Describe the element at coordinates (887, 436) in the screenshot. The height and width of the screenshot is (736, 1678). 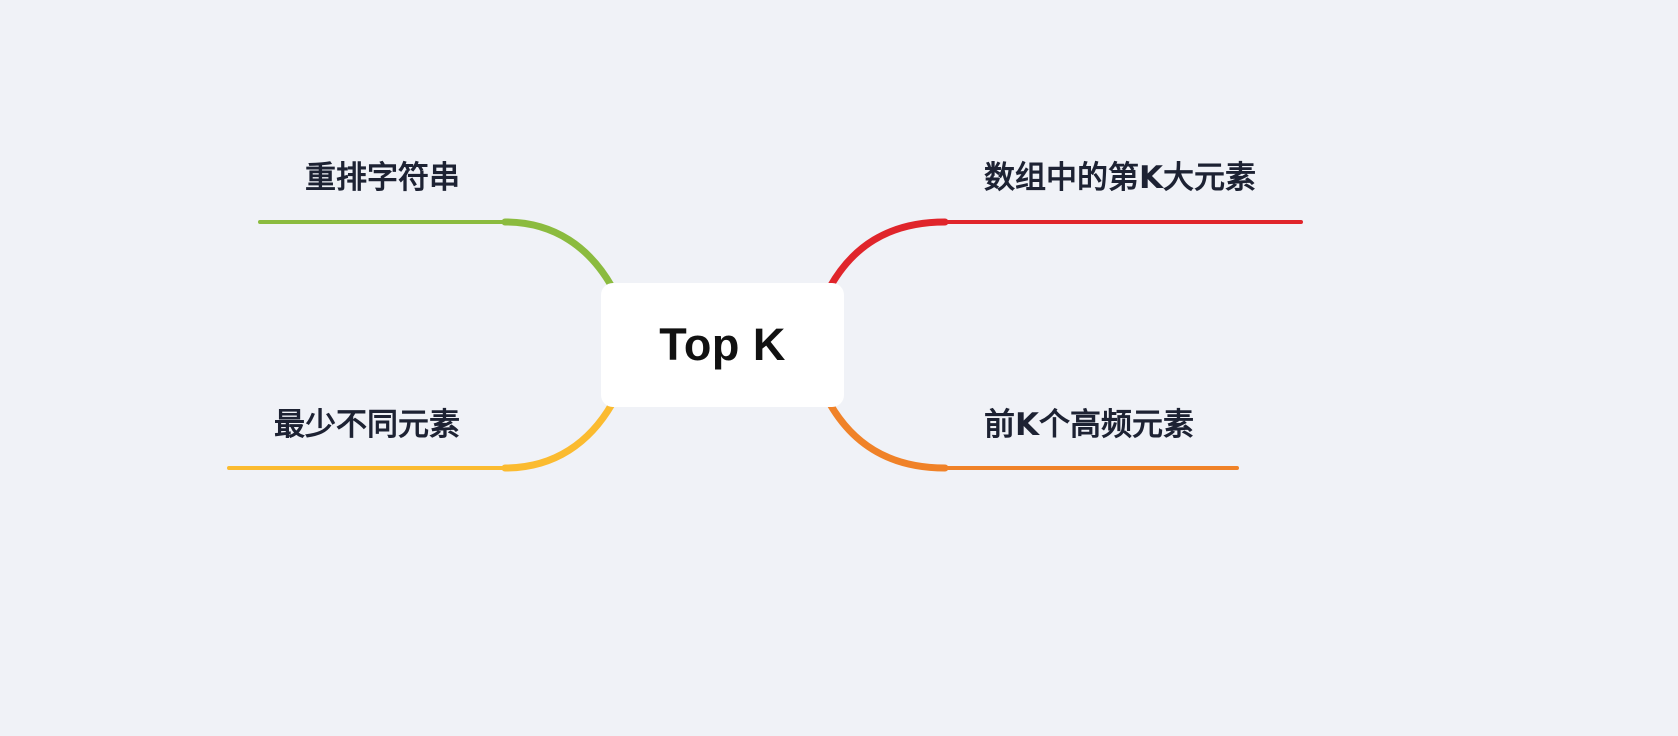
I see `branch-connector-bottom-right-thick` at that location.